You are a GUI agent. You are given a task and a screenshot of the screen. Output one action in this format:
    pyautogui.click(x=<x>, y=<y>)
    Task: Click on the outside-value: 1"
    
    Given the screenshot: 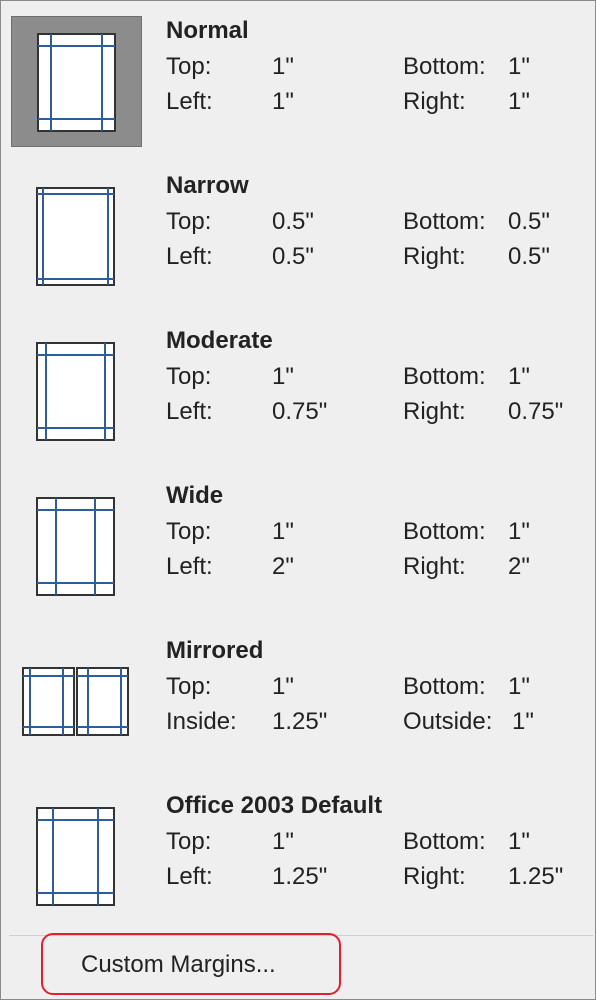 What is the action you would take?
    pyautogui.click(x=523, y=721)
    